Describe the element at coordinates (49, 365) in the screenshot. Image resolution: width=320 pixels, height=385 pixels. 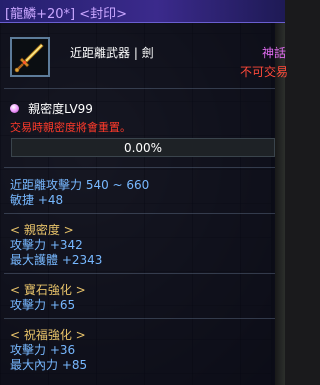
I see `section-blessing-stat: 最大內力 +85` at that location.